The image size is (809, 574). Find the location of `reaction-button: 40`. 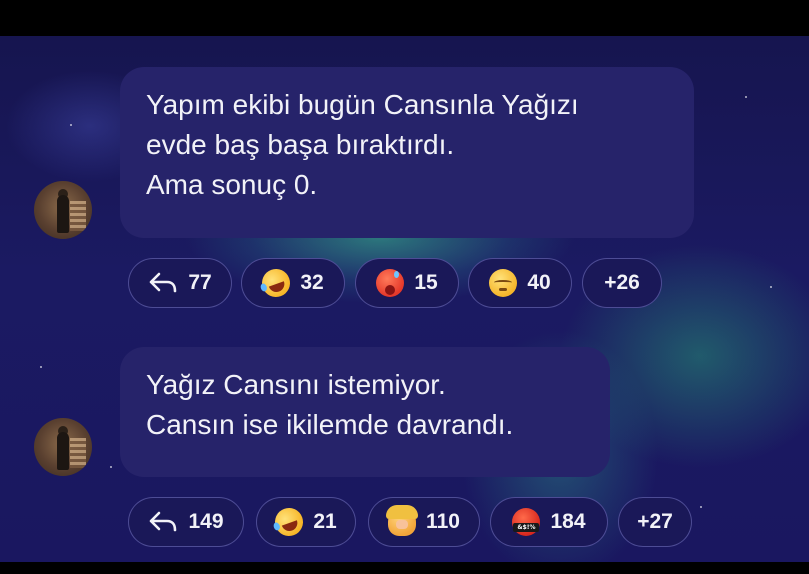

reaction-button: 40 is located at coordinates (520, 283).